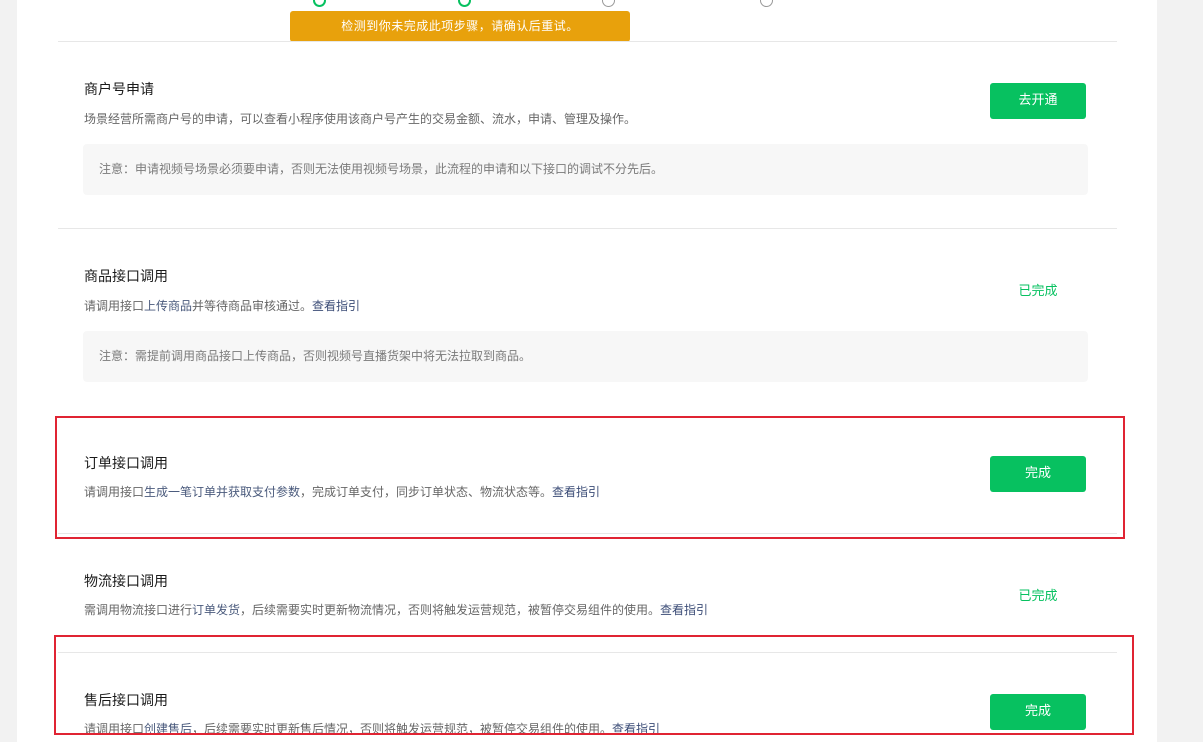 The height and width of the screenshot is (742, 1203). I want to click on section-desc-product: 请调用接口上传商品并等待商品审核通过。查看指引, so click(222, 305).